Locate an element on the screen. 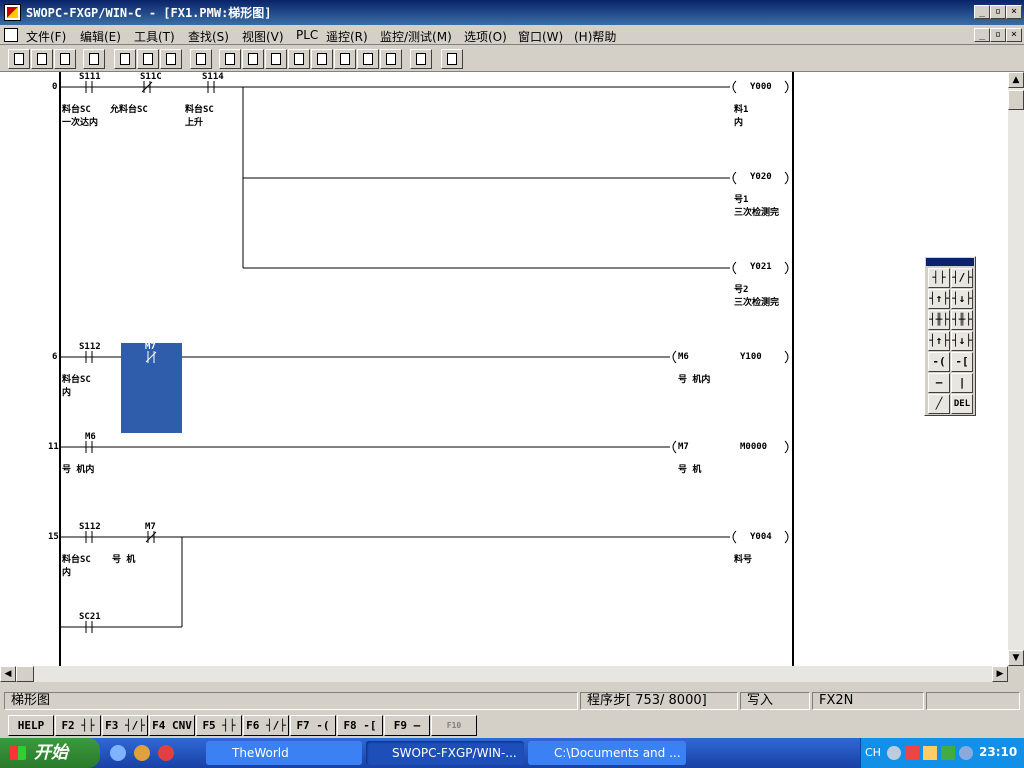 The height and width of the screenshot is (768, 1024). palette-invert: ╱ is located at coordinates (939, 404).